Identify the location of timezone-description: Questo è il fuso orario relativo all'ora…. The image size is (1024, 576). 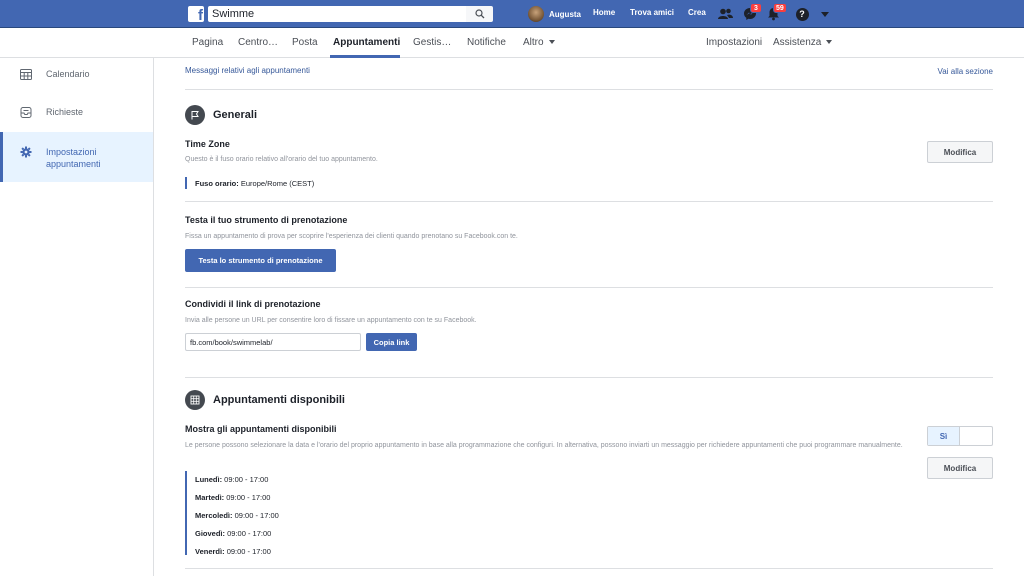
(281, 159).